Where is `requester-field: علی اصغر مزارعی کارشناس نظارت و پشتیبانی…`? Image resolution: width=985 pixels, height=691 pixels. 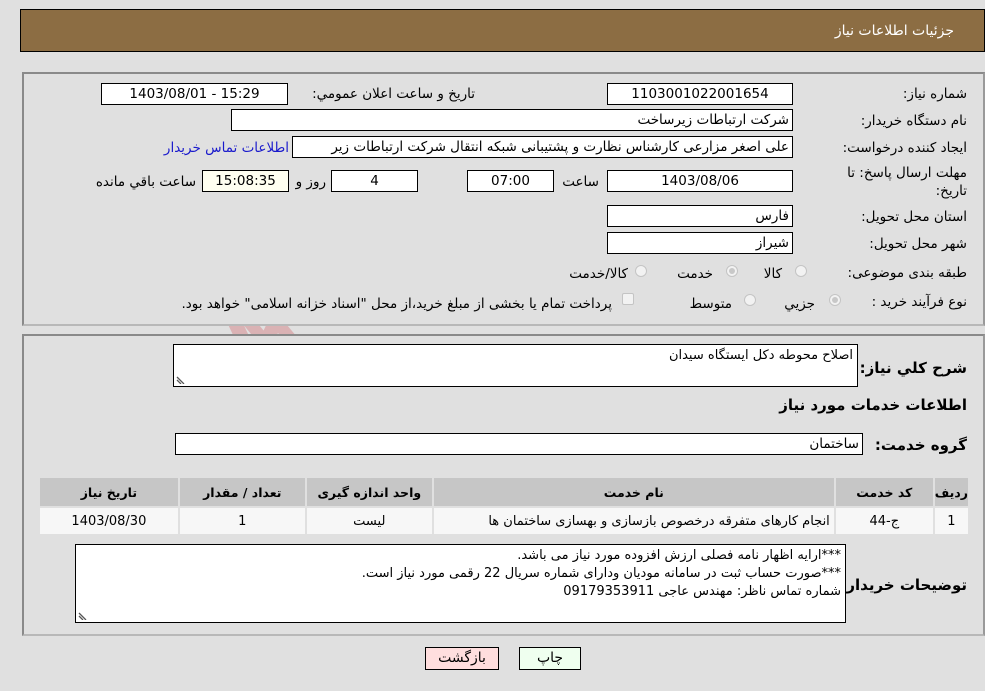
requester-field: علی اصغر مزارعی کارشناس نظارت و پشتیبانی… is located at coordinates (542, 147).